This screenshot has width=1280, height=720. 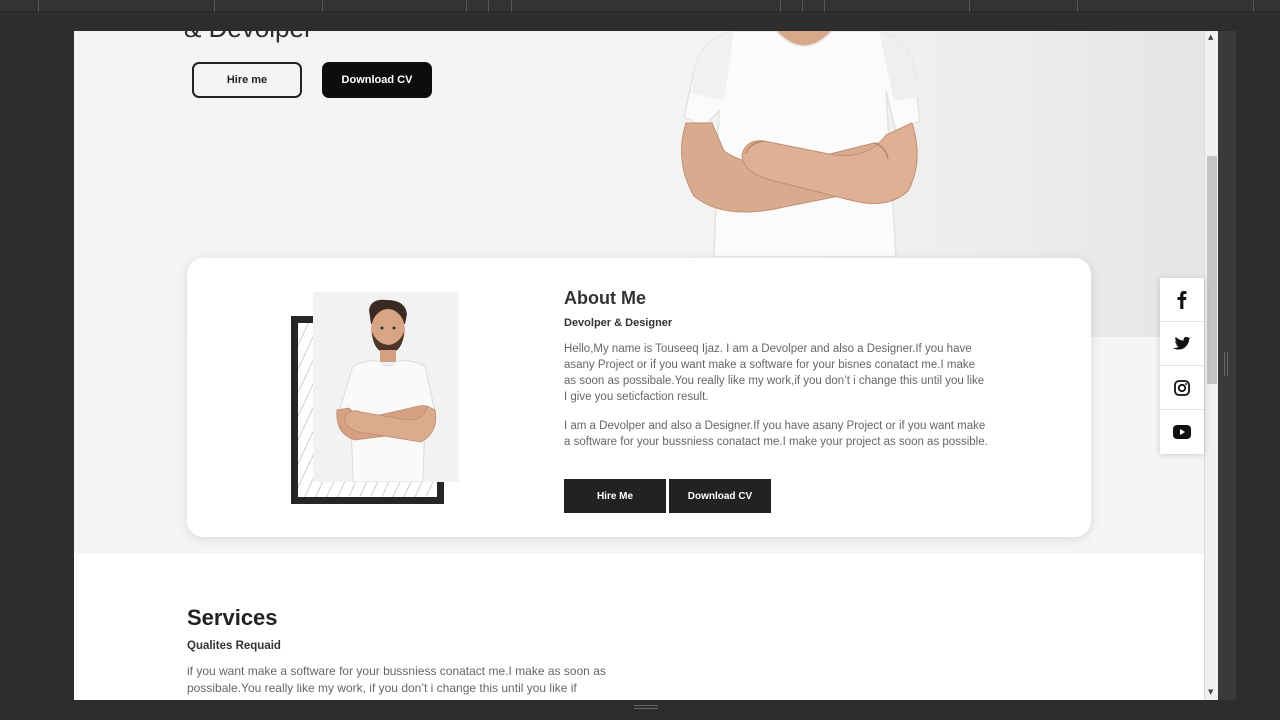 What do you see at coordinates (234, 646) in the screenshot?
I see `services-subtitle: Qualites Requaid` at bounding box center [234, 646].